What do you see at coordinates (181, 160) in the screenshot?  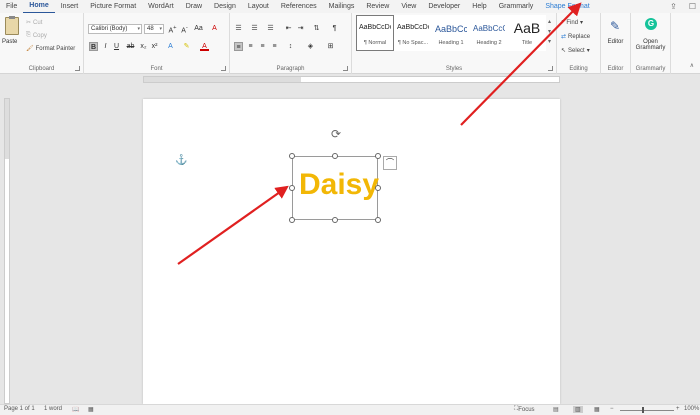 I see `anchor-icon: ⚓` at bounding box center [181, 160].